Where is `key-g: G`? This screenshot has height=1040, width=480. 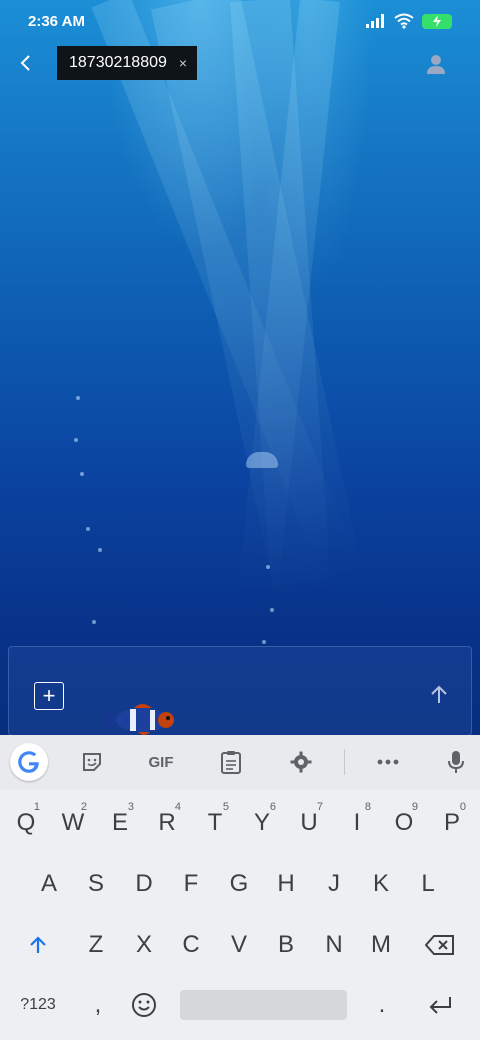
key-g: G is located at coordinates (239, 884).